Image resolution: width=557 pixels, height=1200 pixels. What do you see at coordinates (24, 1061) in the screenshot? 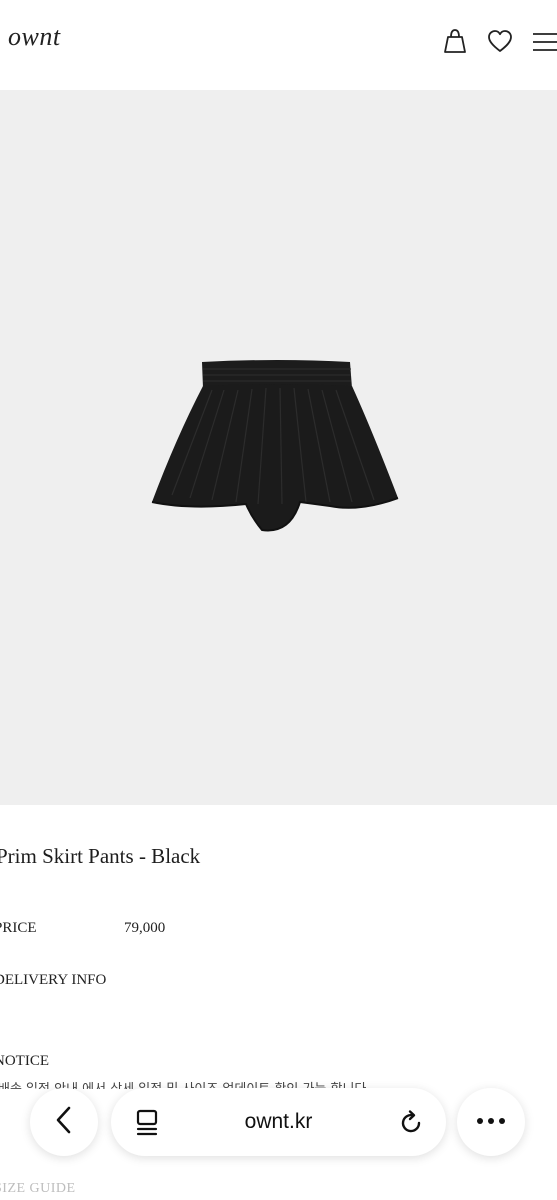
I see `notice-label: NOTICE` at bounding box center [24, 1061].